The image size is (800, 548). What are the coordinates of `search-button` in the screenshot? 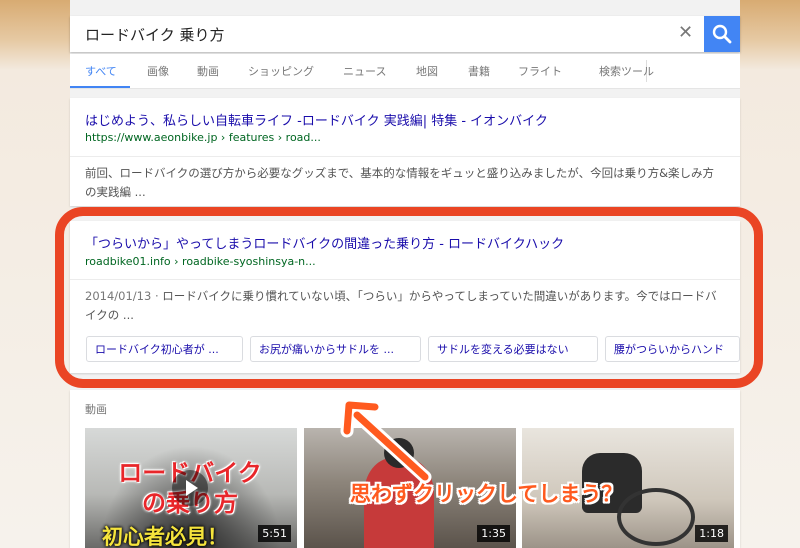 It's located at (722, 34).